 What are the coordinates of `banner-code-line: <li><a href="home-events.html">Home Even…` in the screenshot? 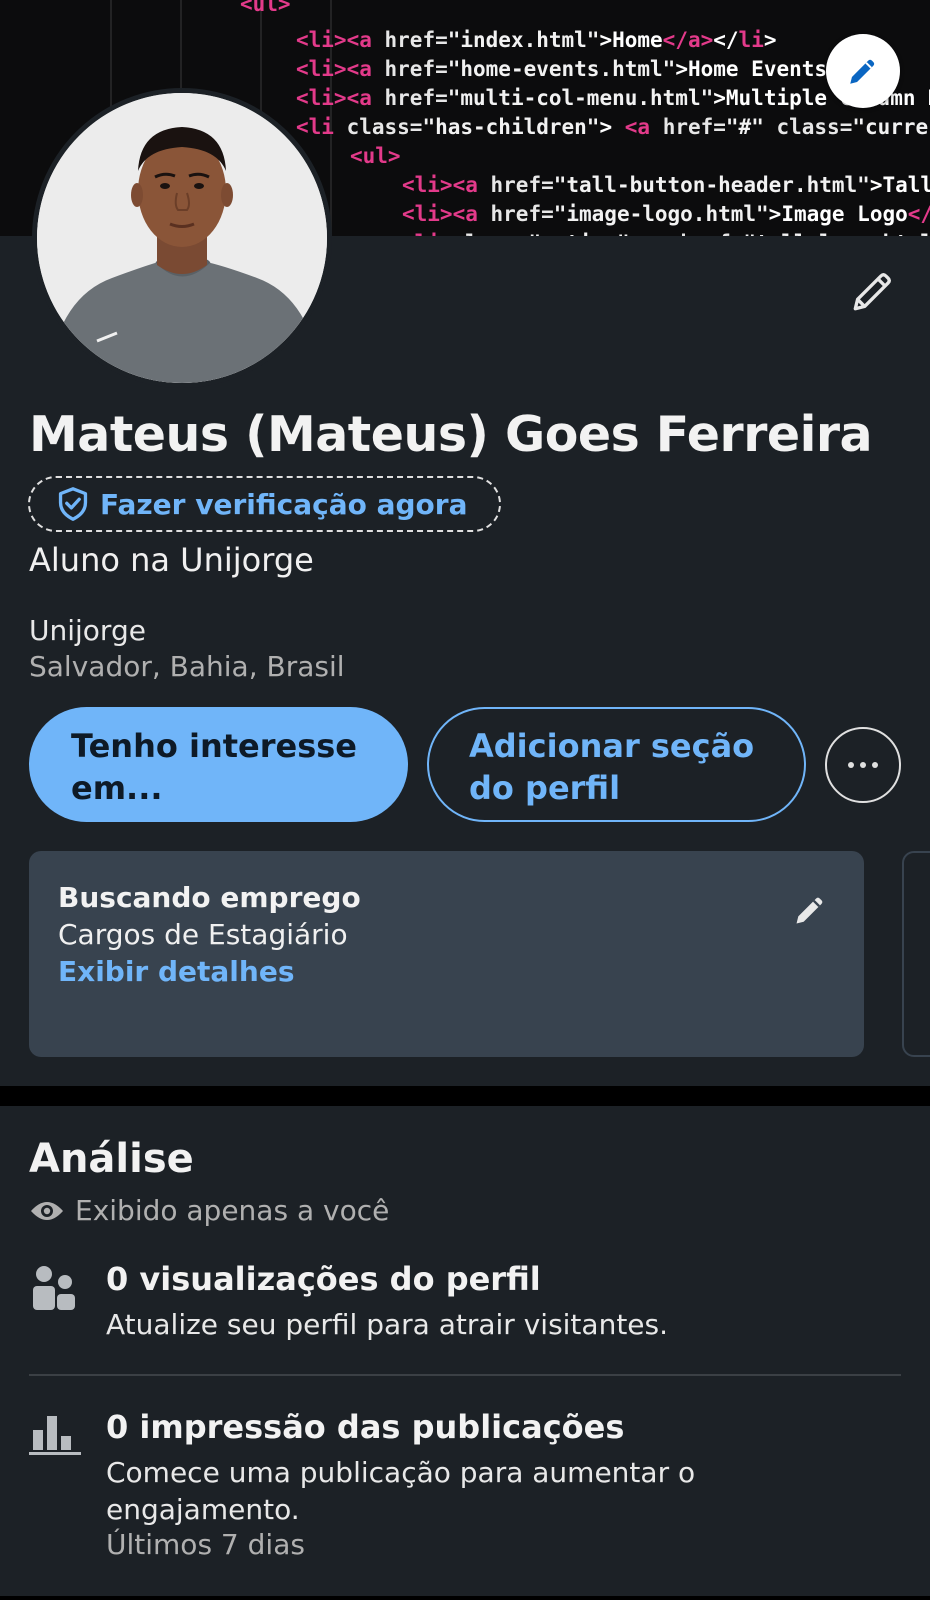 It's located at (568, 69).